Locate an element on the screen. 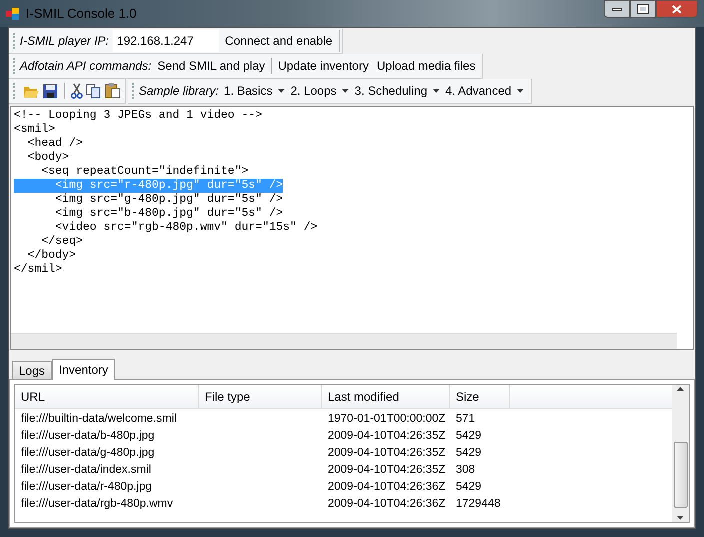  scroll-down-icon is located at coordinates (680, 518).